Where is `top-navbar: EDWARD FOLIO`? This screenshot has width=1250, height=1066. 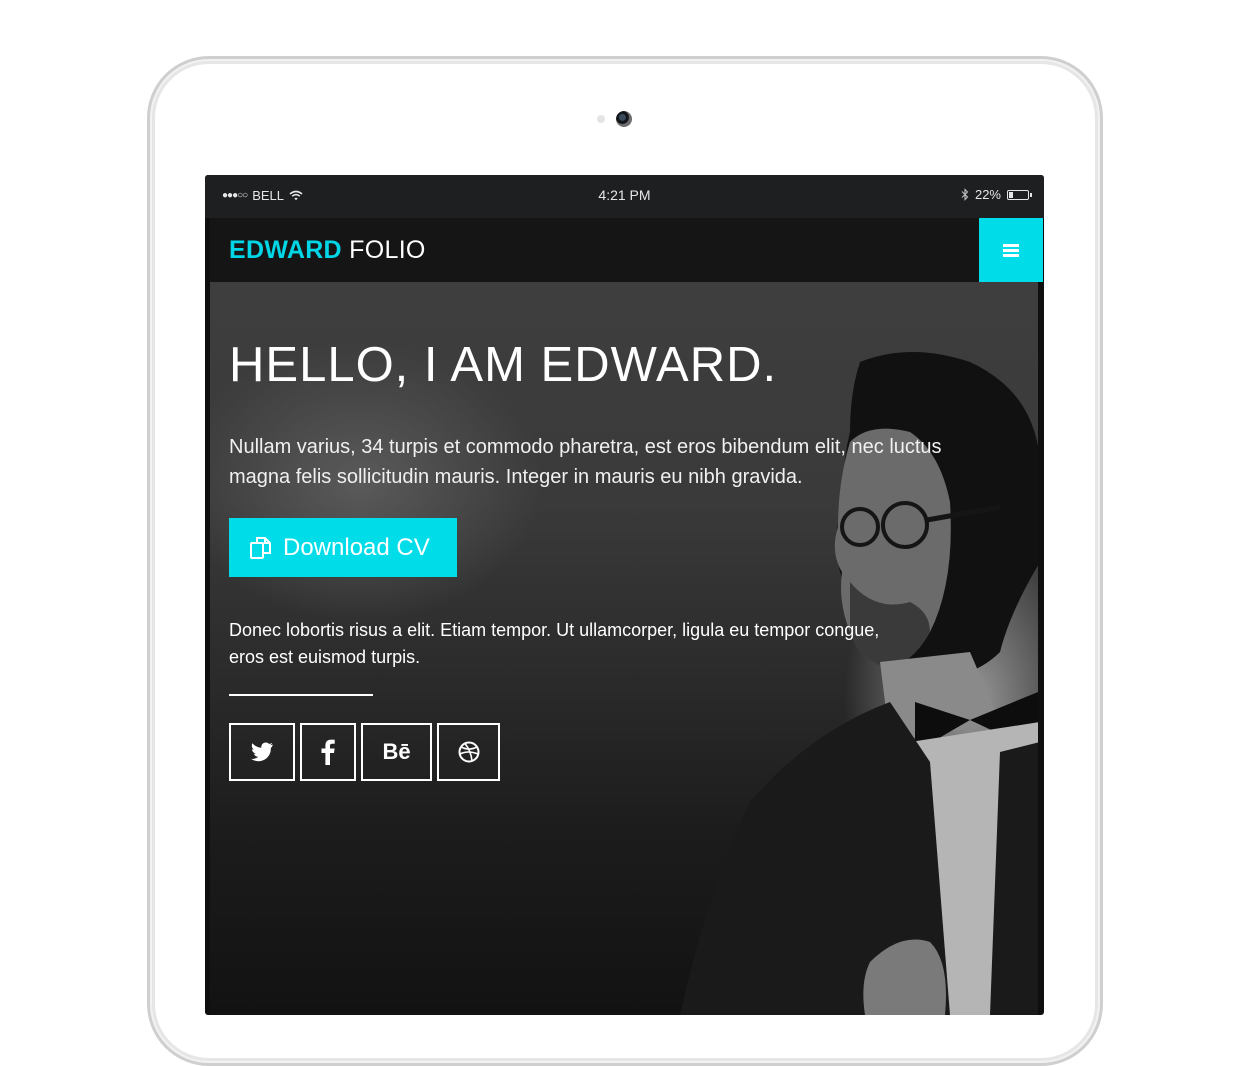
top-navbar: EDWARD FOLIO is located at coordinates (626, 250).